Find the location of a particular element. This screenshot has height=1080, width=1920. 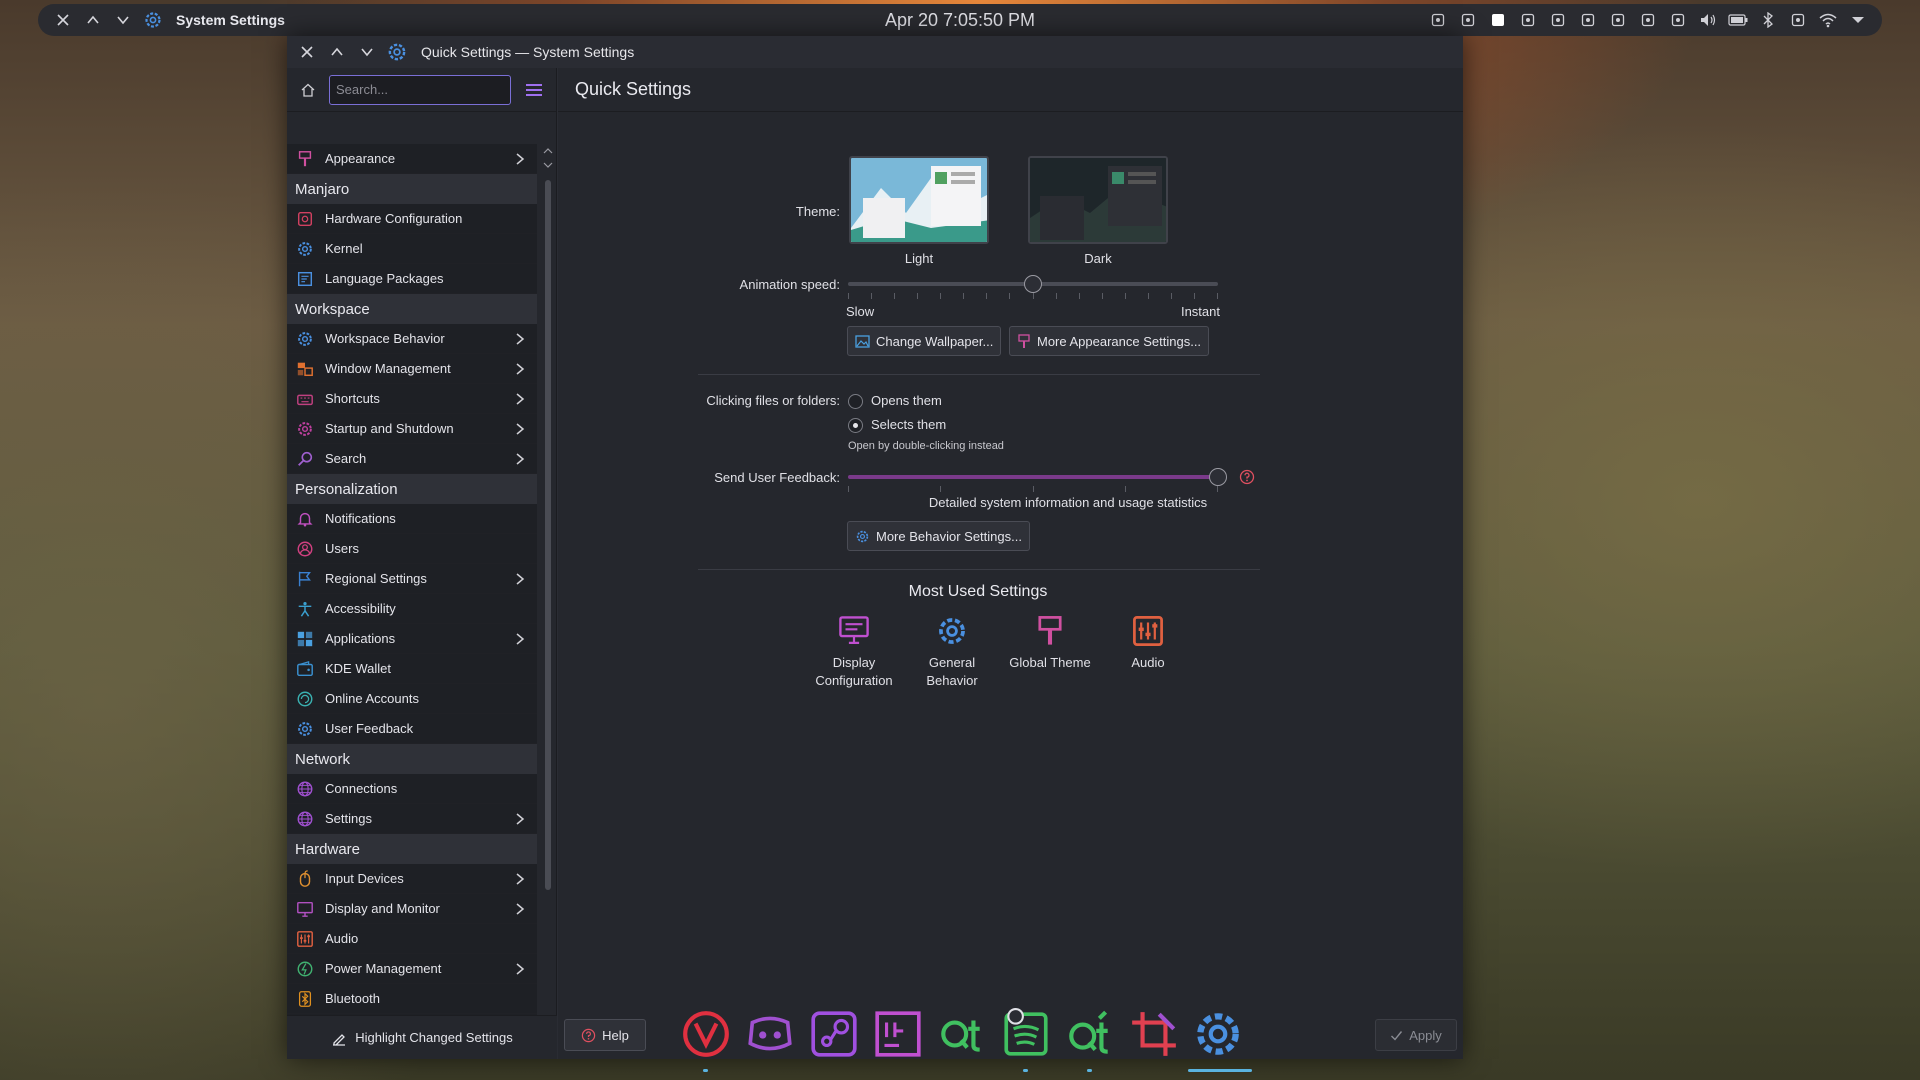

feedback-track is located at coordinates (1033, 477).